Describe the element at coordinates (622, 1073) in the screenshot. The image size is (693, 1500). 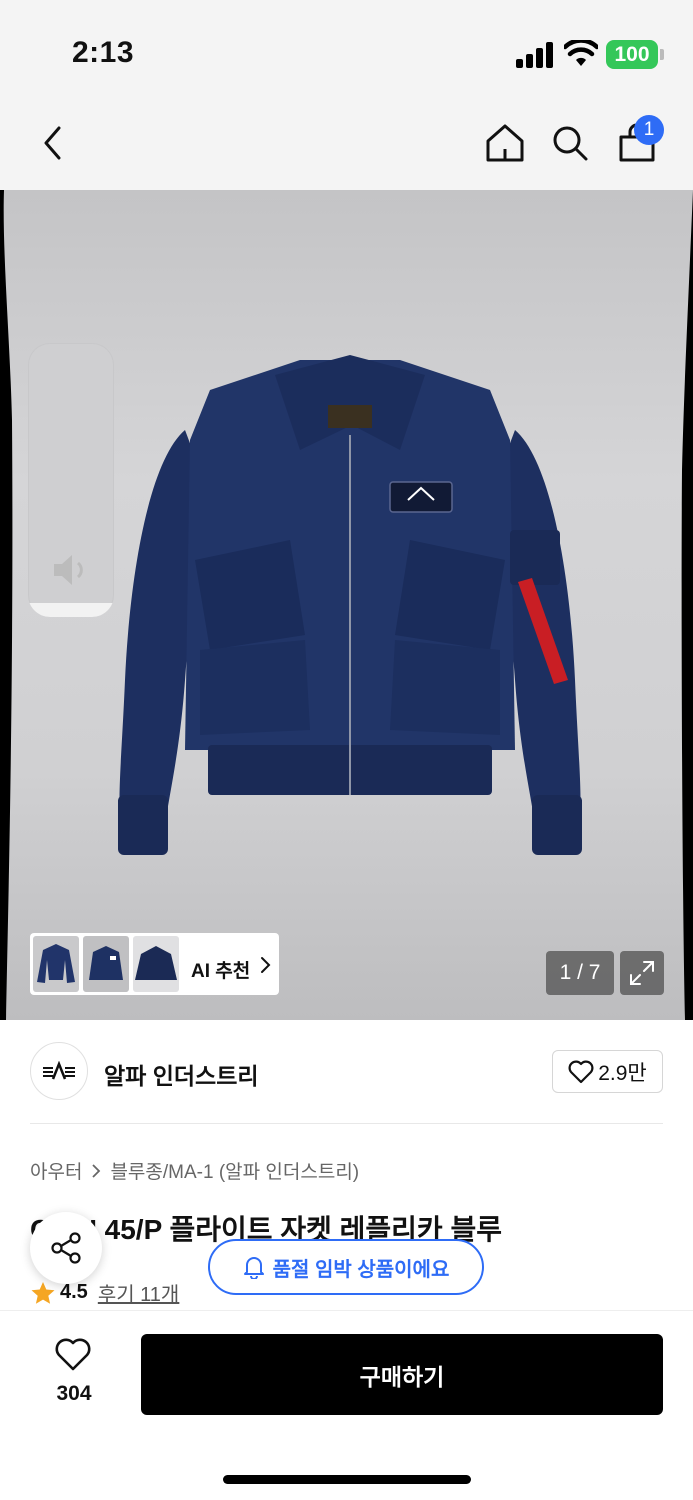
I see `brand-like-count: 2.9만` at that location.